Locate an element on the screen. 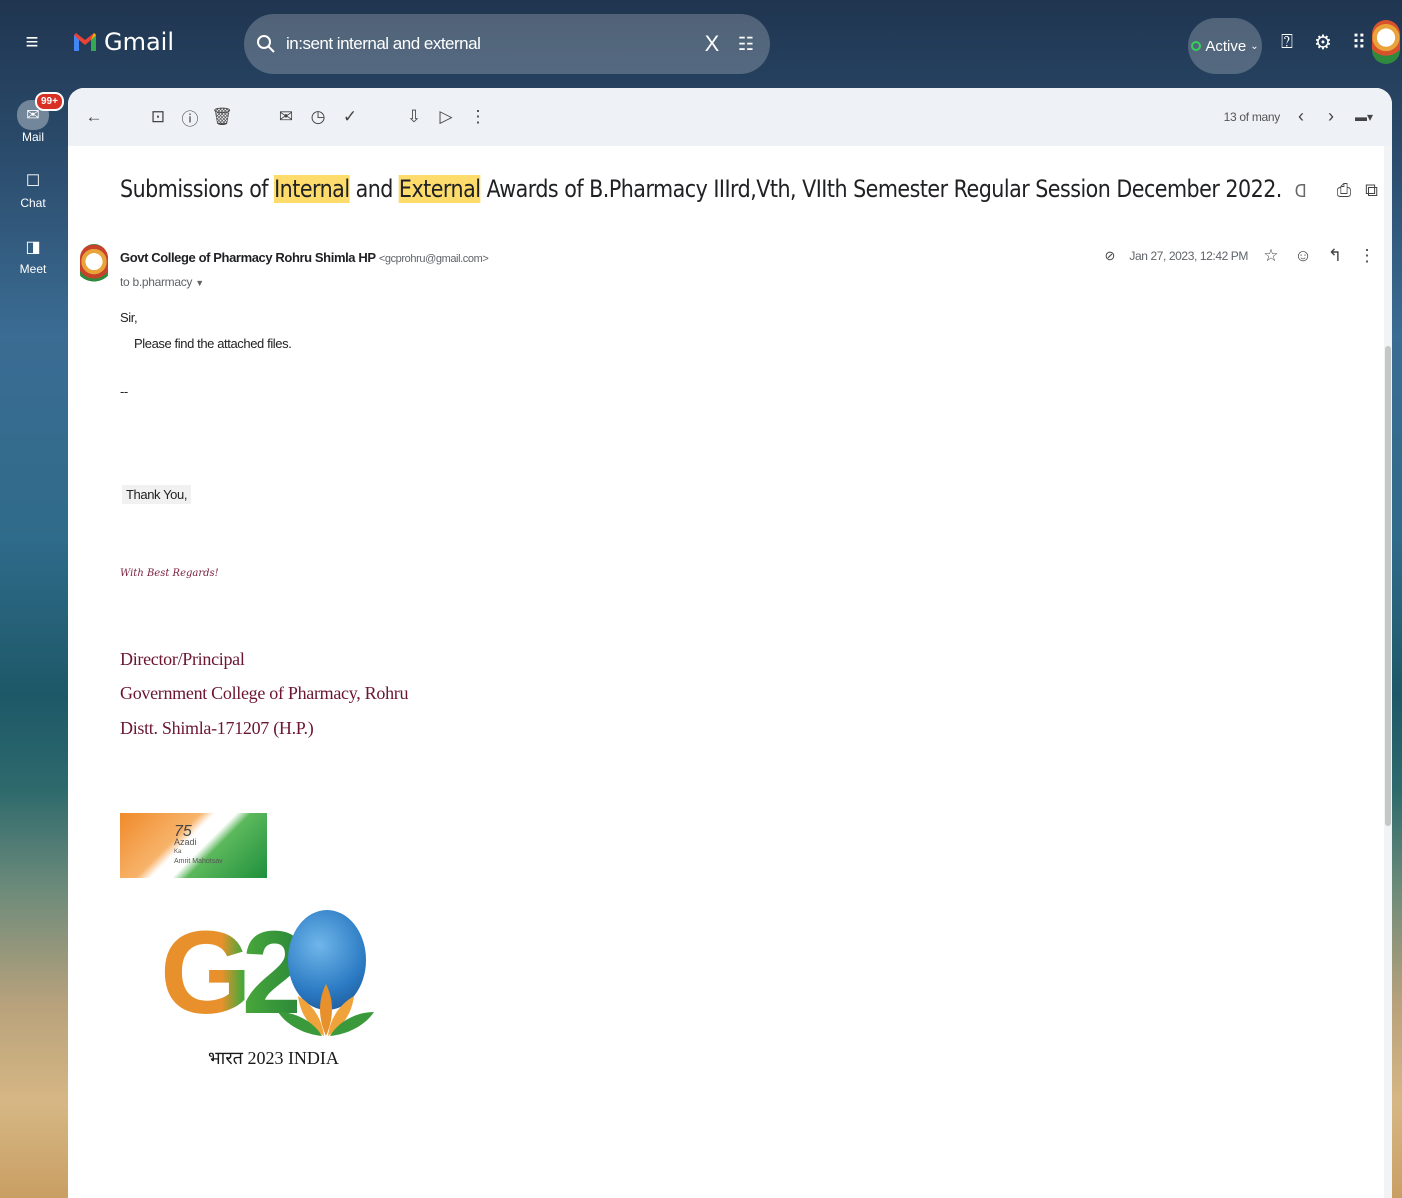 This screenshot has height=1198, width=1402. signature-address: Distt. Shimla-171207 (H.P.) is located at coordinates (217, 728).